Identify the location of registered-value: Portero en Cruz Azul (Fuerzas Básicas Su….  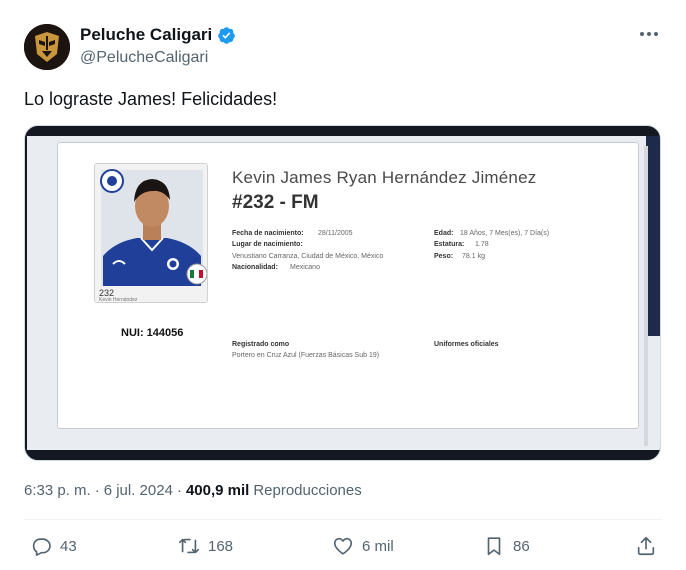
(306, 355).